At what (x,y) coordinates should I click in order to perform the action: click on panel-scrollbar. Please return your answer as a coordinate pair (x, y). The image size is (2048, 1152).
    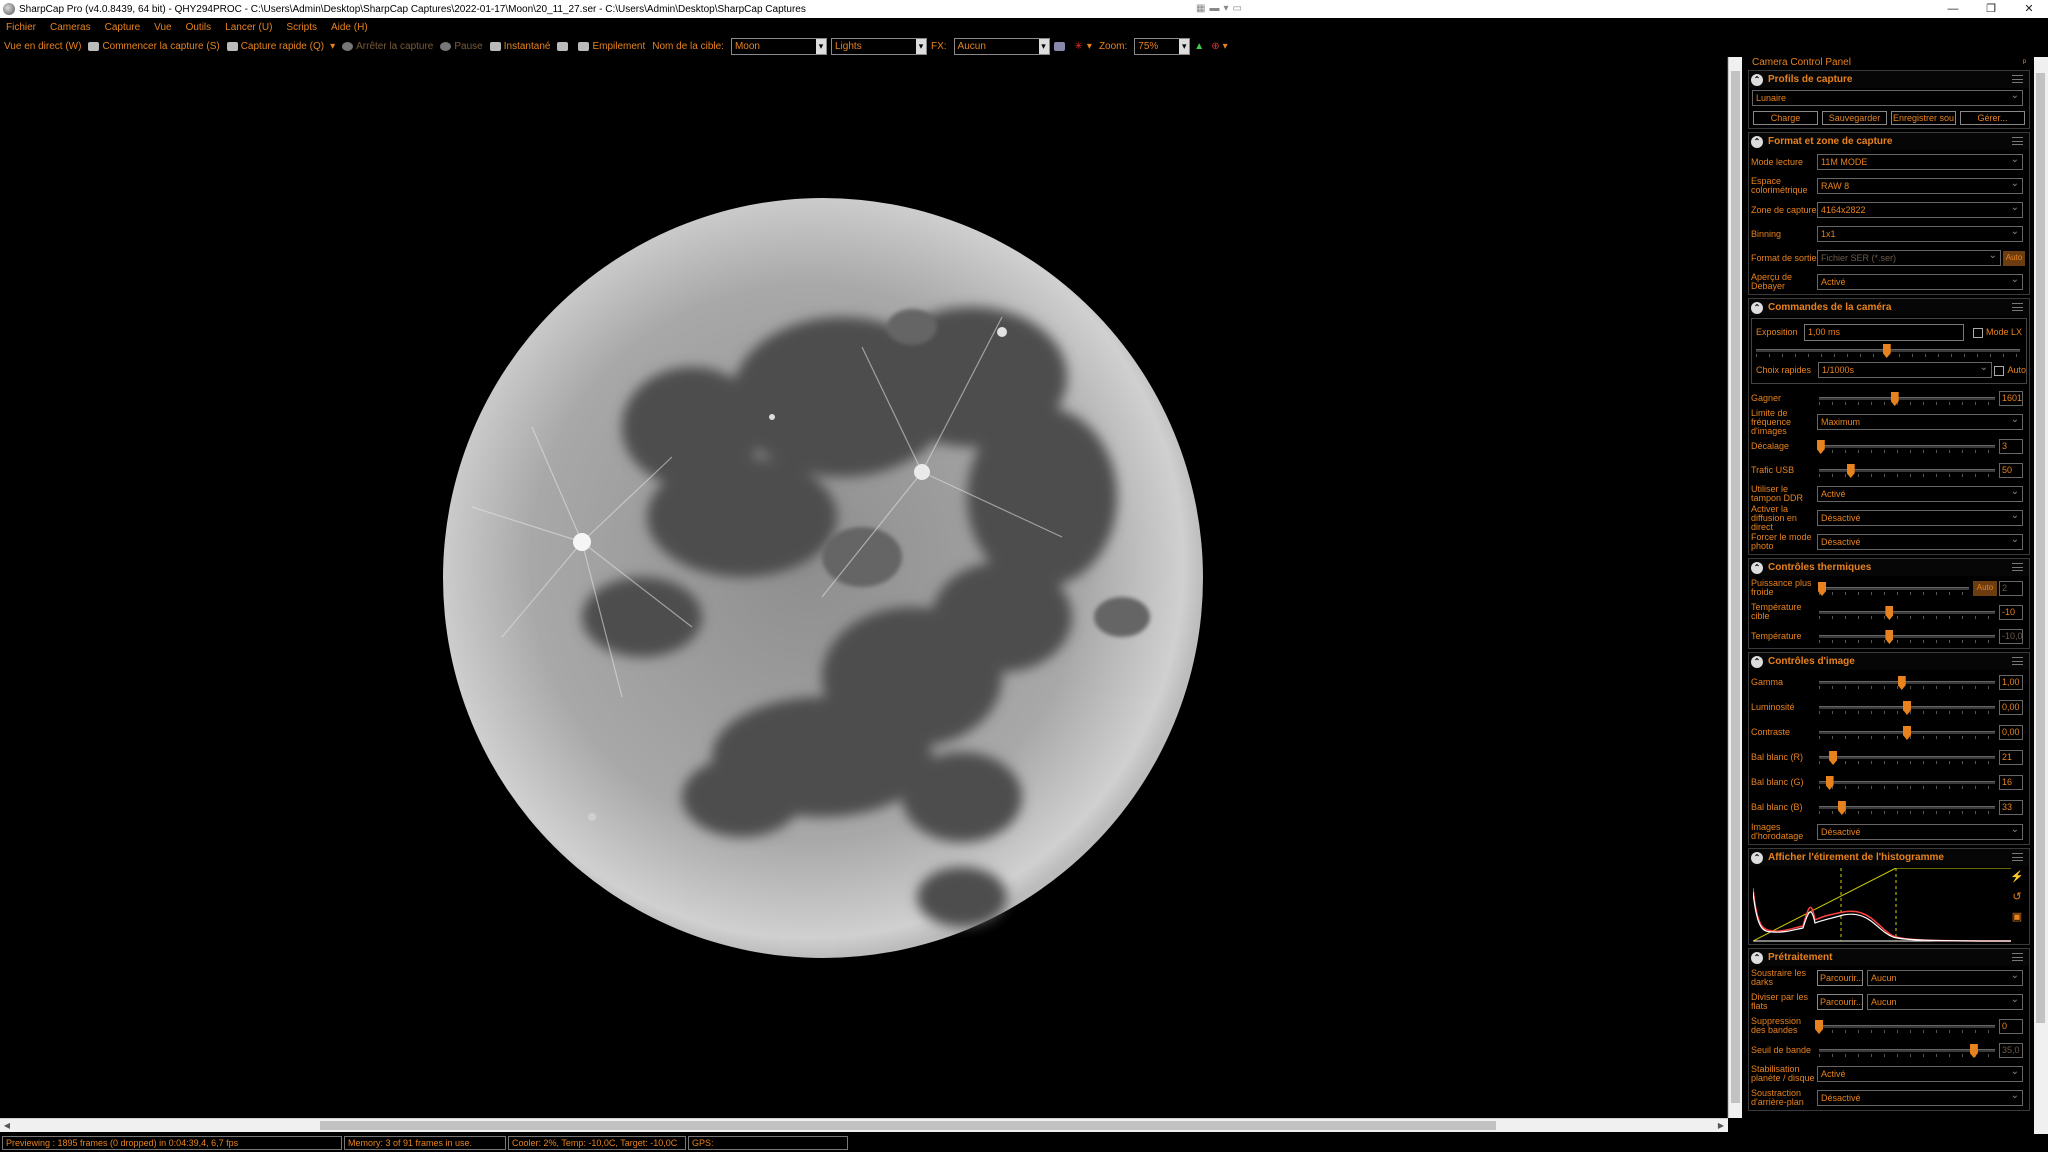
    Looking at the image, I should click on (2041, 595).